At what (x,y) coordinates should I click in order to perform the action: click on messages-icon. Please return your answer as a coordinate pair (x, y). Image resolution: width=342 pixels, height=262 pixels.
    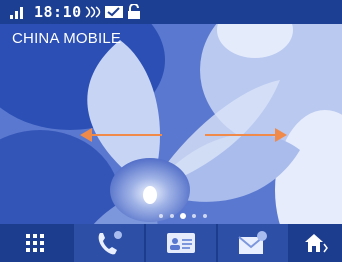
    Looking at the image, I should click on (252, 242).